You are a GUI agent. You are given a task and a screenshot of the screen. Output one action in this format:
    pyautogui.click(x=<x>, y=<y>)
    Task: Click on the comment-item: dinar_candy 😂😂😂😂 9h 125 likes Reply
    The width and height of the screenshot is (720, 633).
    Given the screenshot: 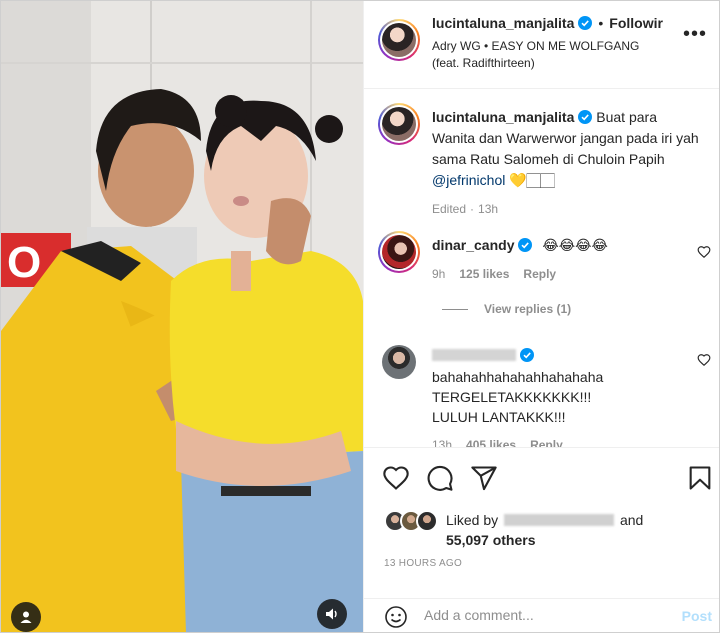 What is the action you would take?
    pyautogui.click(x=562, y=259)
    